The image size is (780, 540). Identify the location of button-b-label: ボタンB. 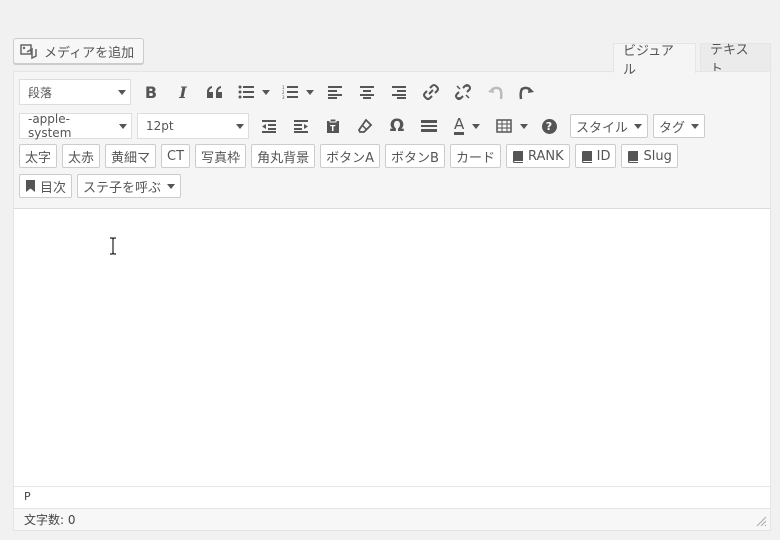
(415, 158).